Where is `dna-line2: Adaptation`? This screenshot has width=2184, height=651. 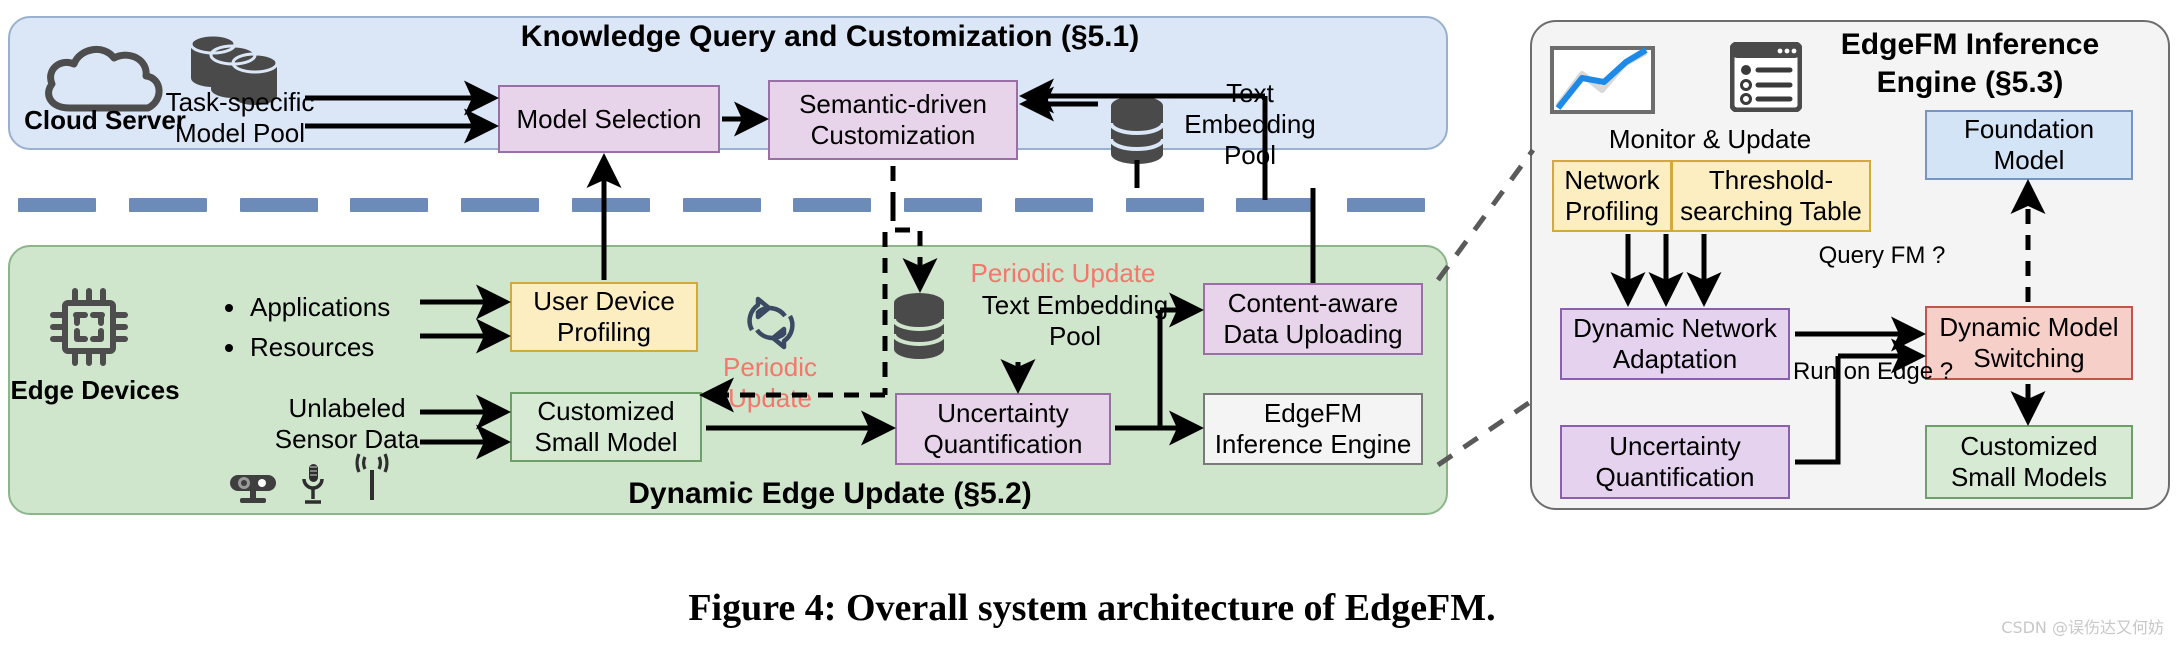 dna-line2: Adaptation is located at coordinates (1675, 359).